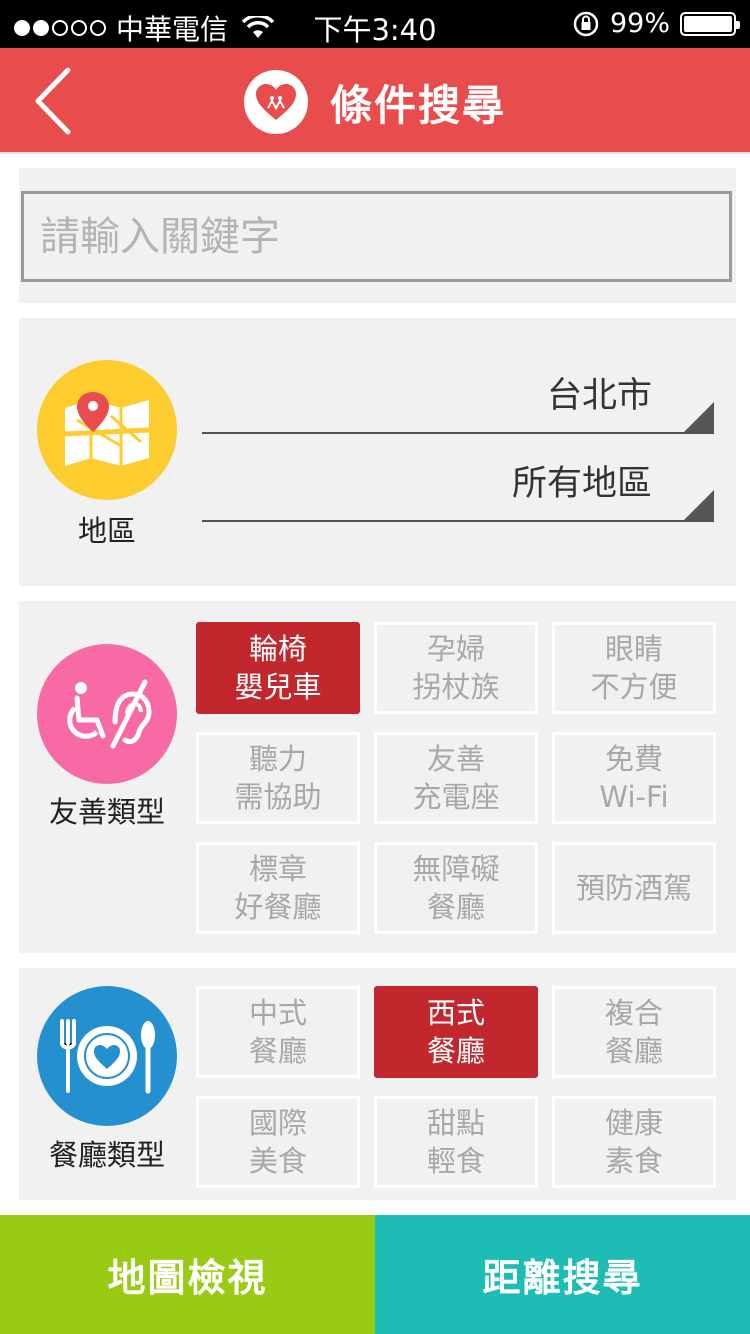  I want to click on heart-logo-icon, so click(275, 102).